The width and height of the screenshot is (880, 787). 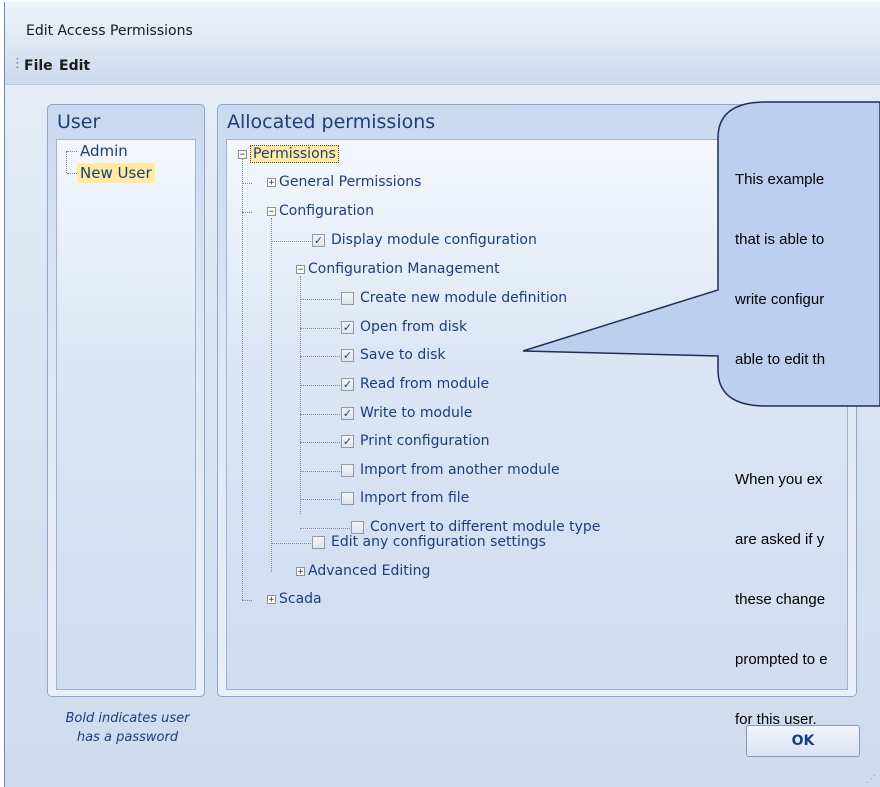 I want to click on window-title: Edit Access Permissions, so click(x=109, y=31).